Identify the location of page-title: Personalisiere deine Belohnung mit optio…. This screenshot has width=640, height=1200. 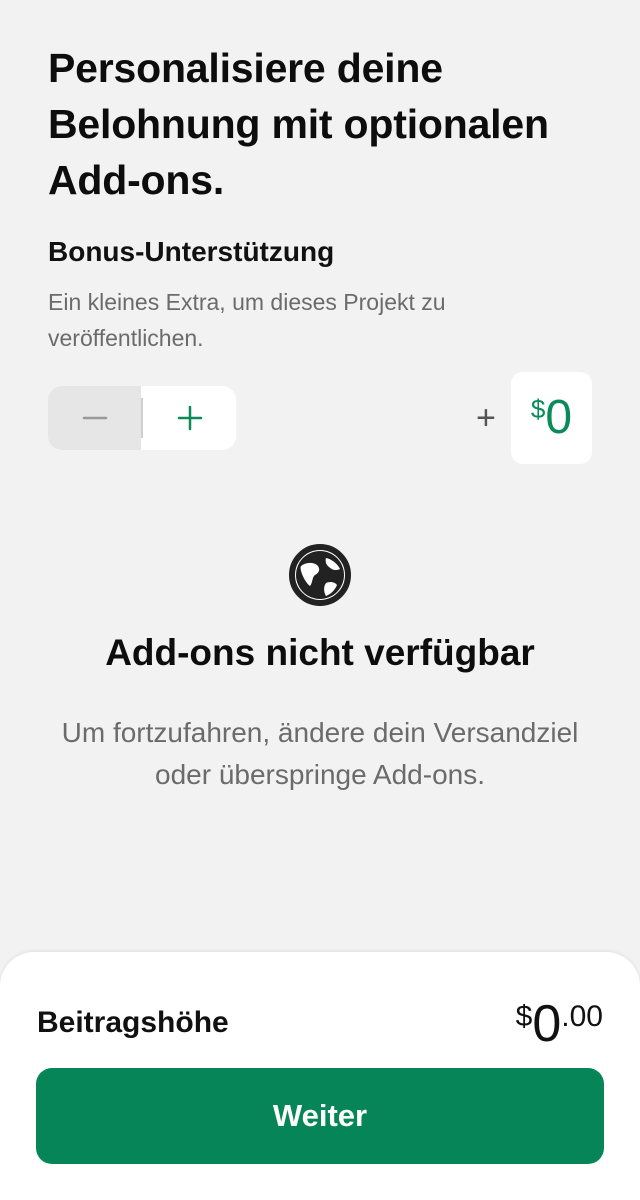
(298, 124).